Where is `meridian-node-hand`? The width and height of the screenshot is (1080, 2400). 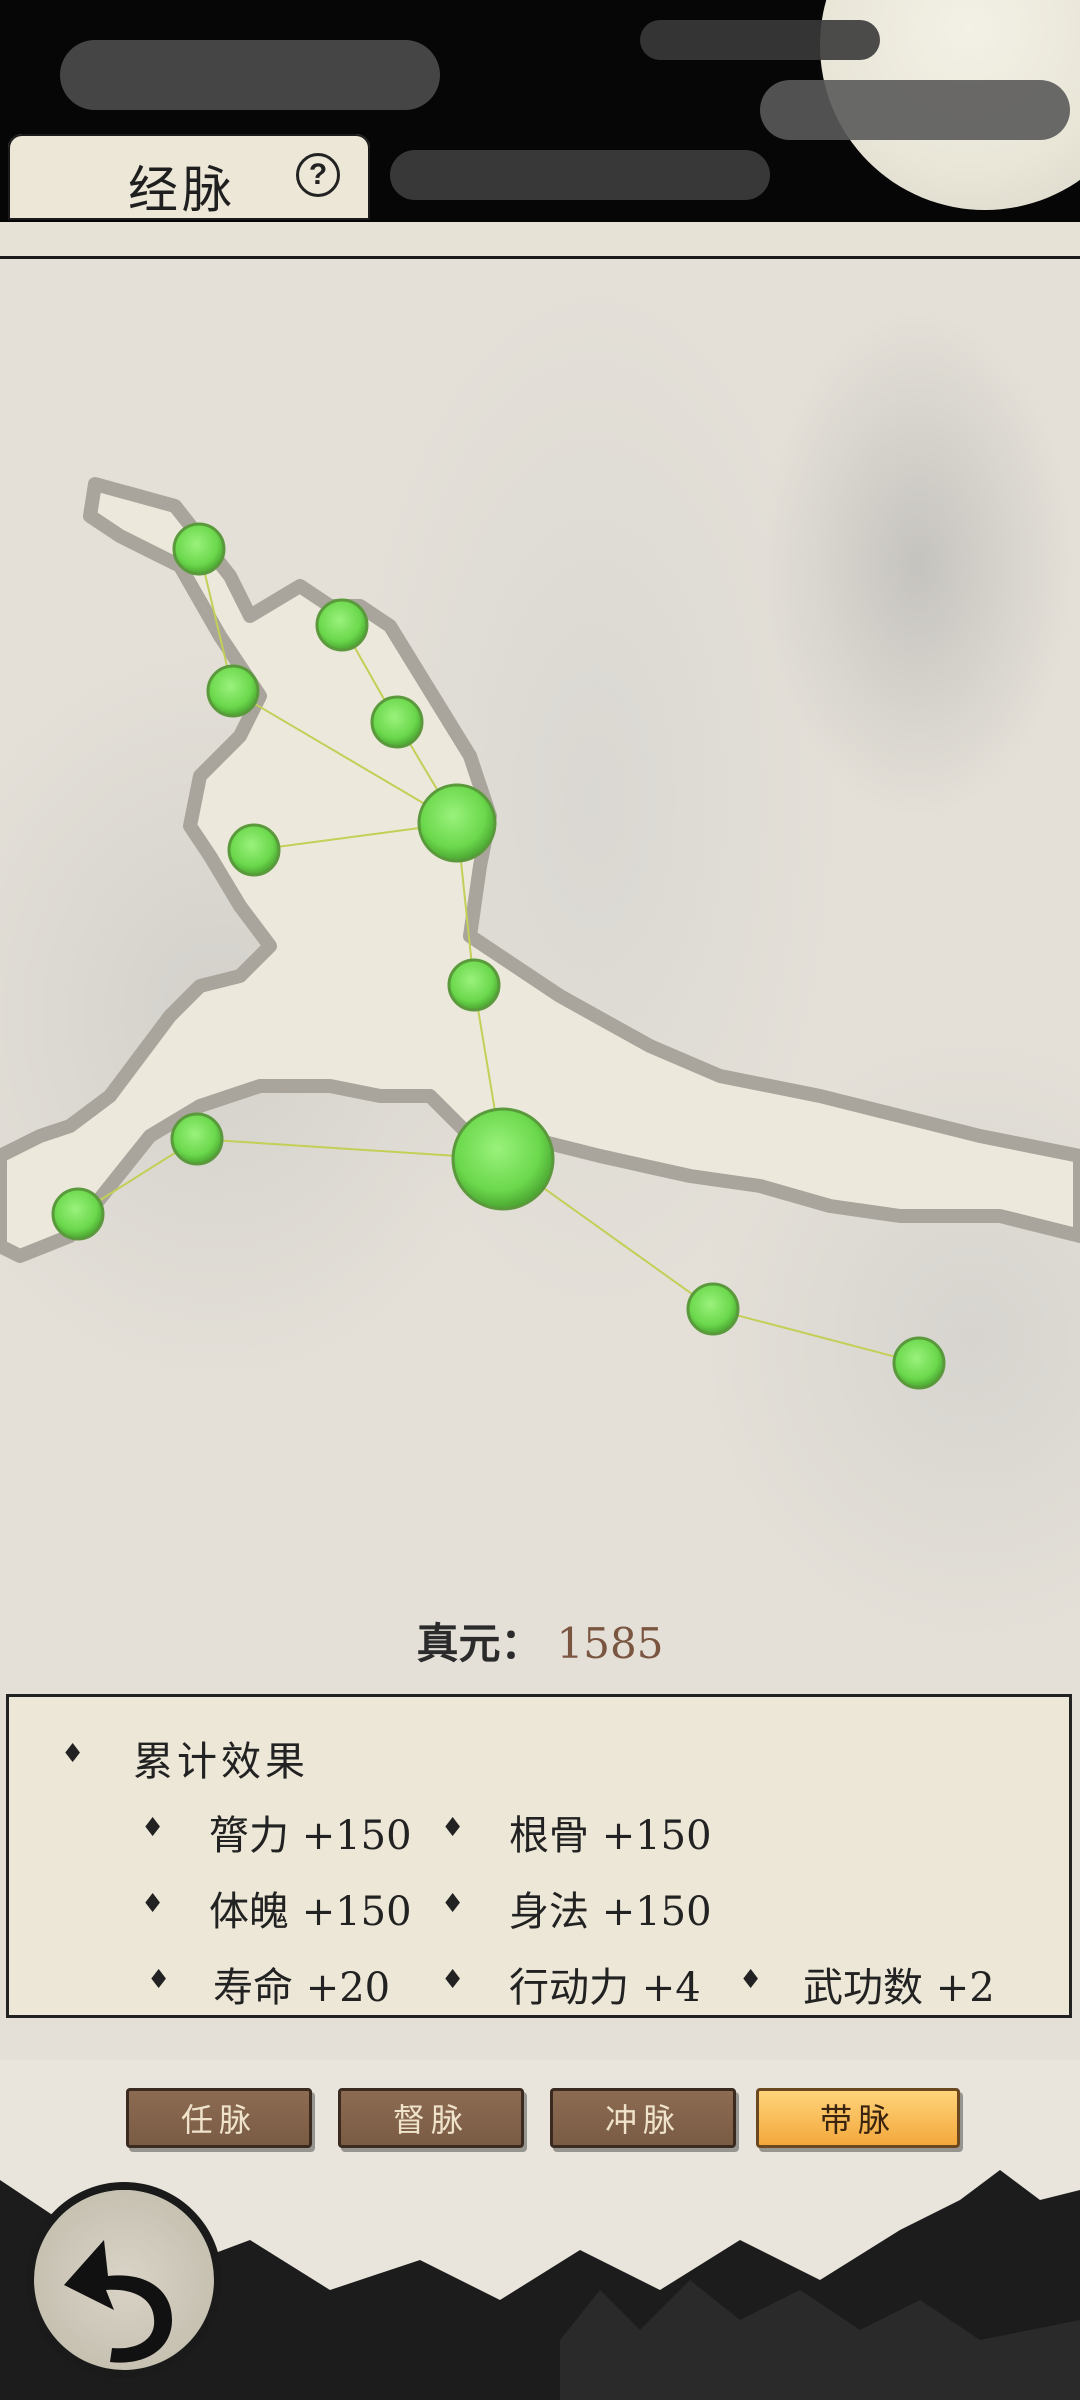
meridian-node-hand is located at coordinates (199, 549).